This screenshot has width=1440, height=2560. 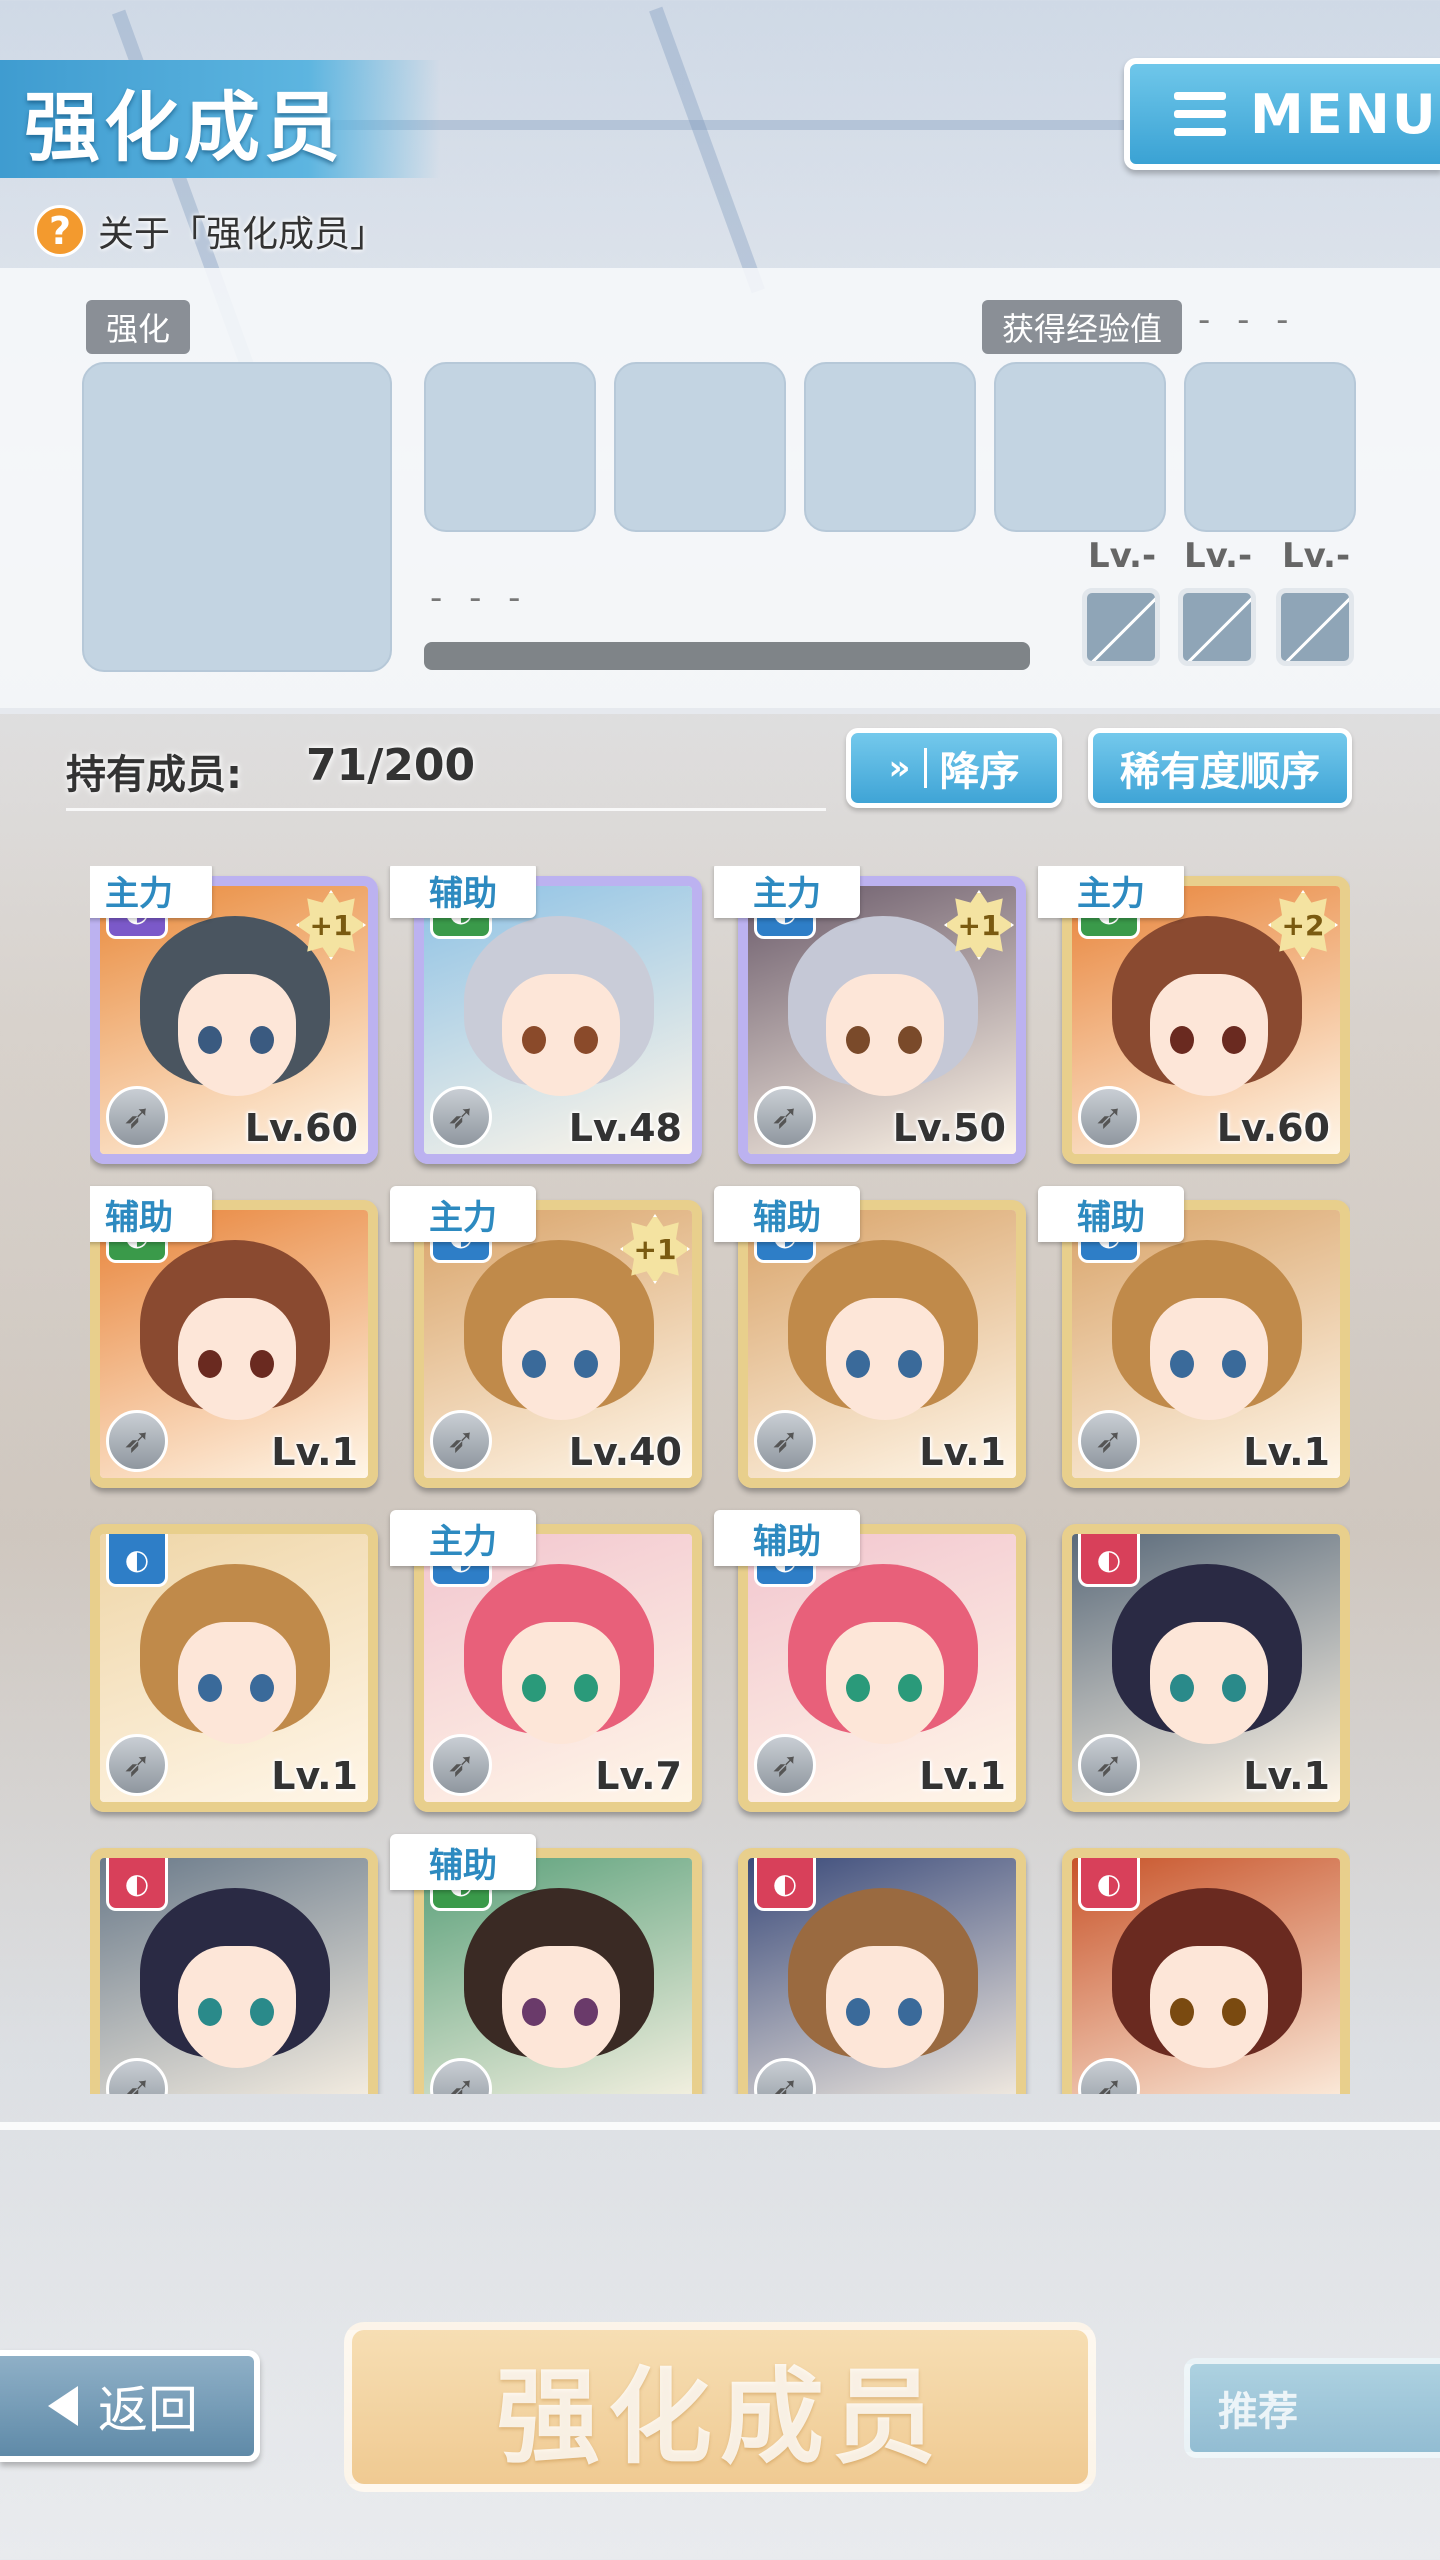 What do you see at coordinates (1247, 320) in the screenshot?
I see `exp-value: - - -` at bounding box center [1247, 320].